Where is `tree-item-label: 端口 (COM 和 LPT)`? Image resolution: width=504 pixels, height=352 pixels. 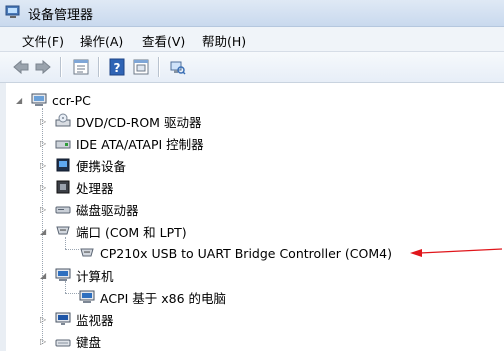 tree-item-label: 端口 (COM 和 LPT) is located at coordinates (131, 232).